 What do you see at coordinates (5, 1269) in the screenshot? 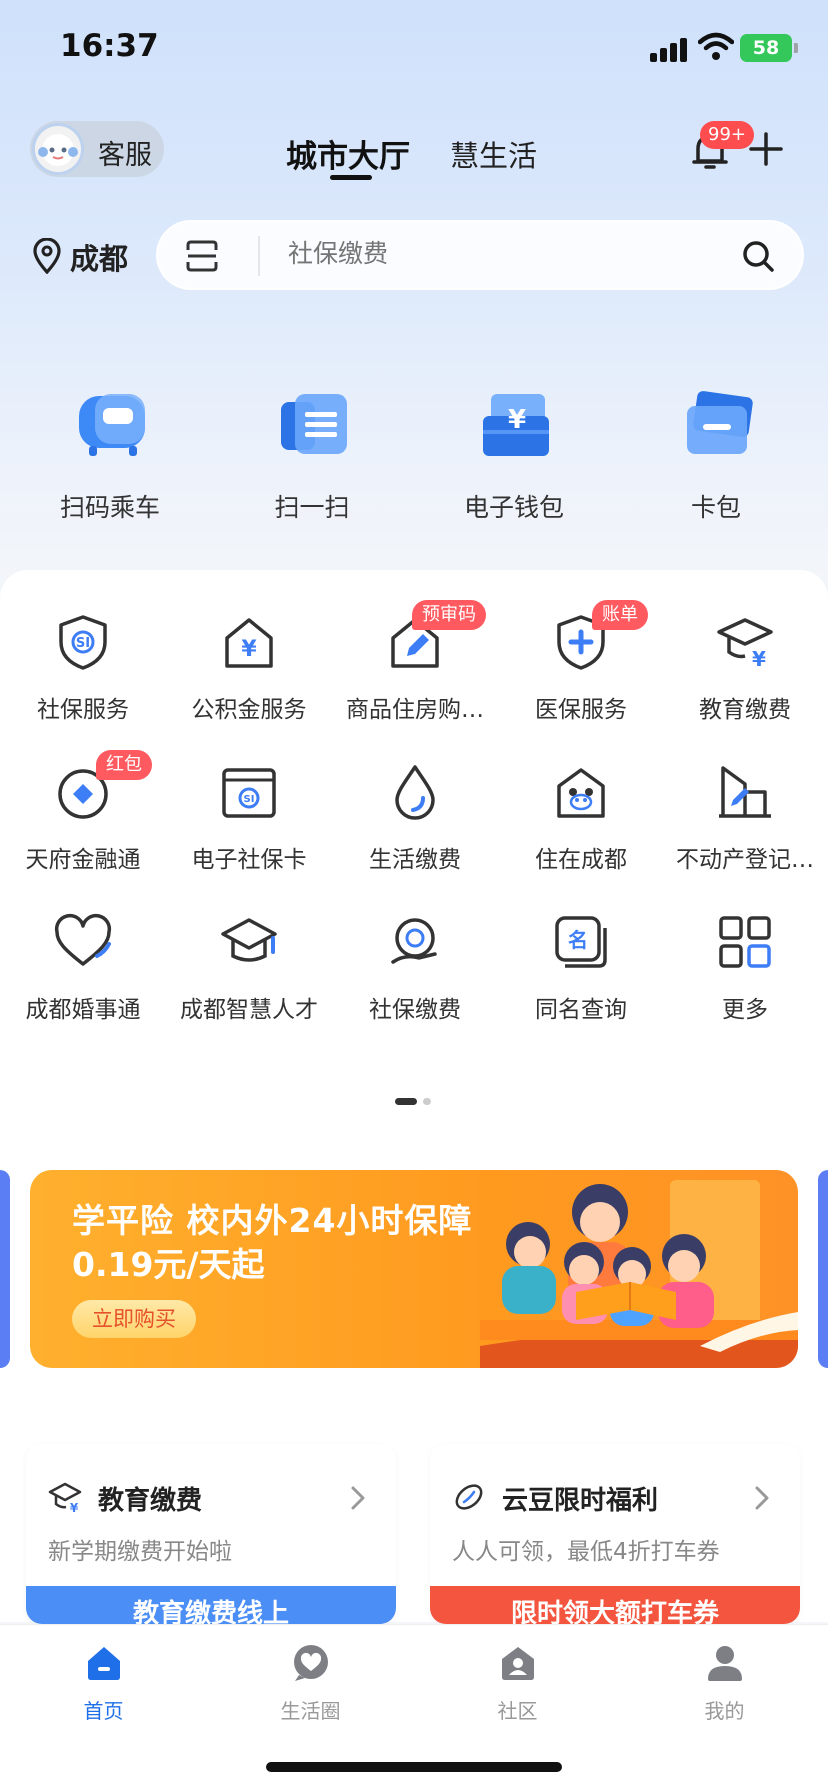
I see `banner-previous-peek` at bounding box center [5, 1269].